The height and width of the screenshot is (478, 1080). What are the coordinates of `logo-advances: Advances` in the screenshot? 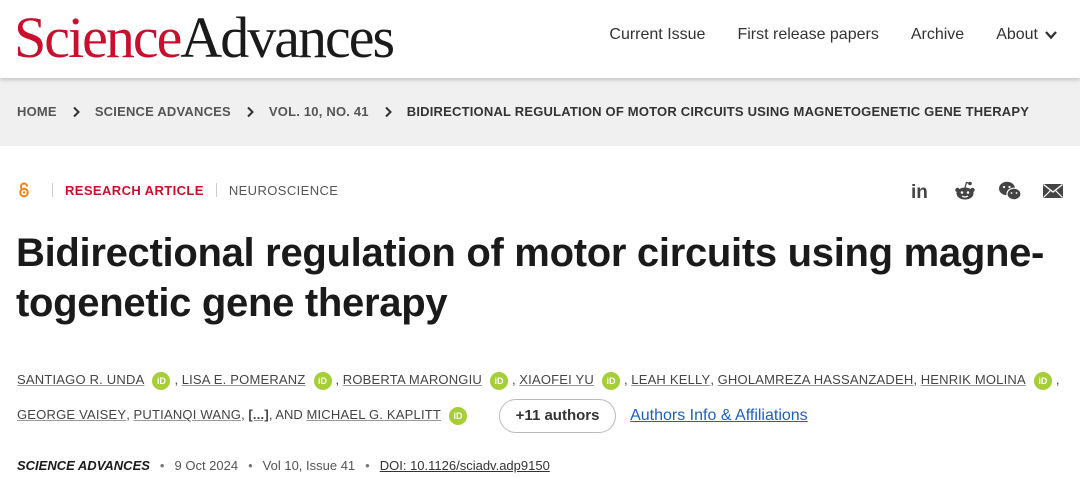 It's located at (287, 37).